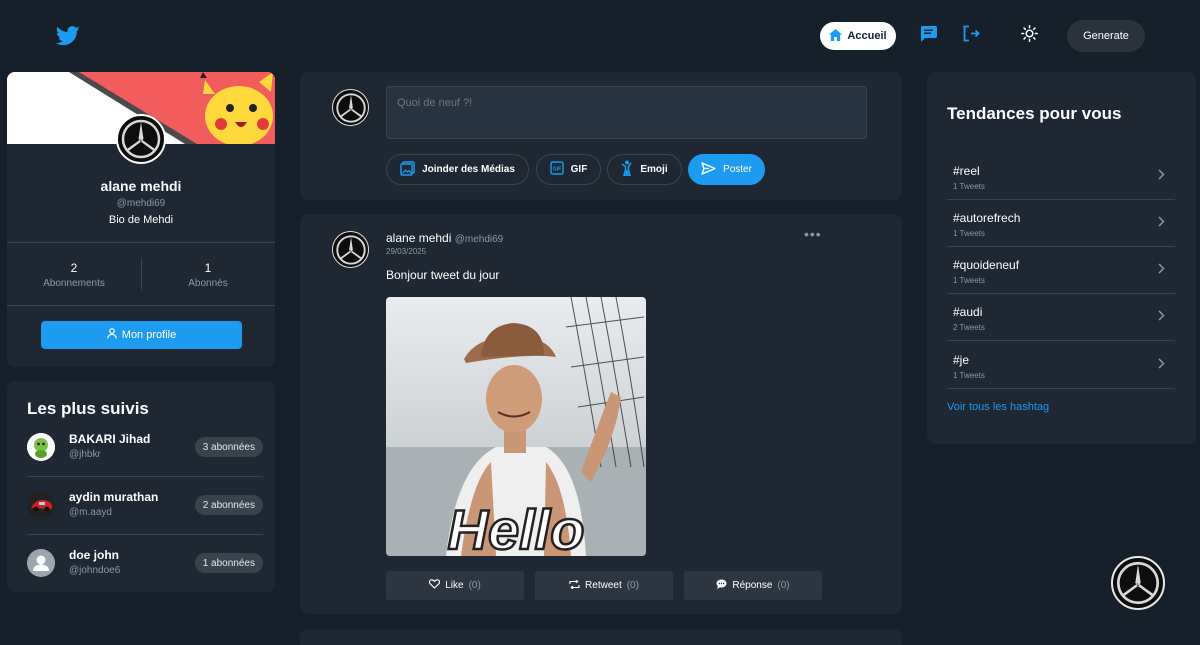 The image size is (1200, 645). I want to click on tweet-composer: Joinder des Médias GIF GIF Emoji Poster, so click(601, 136).